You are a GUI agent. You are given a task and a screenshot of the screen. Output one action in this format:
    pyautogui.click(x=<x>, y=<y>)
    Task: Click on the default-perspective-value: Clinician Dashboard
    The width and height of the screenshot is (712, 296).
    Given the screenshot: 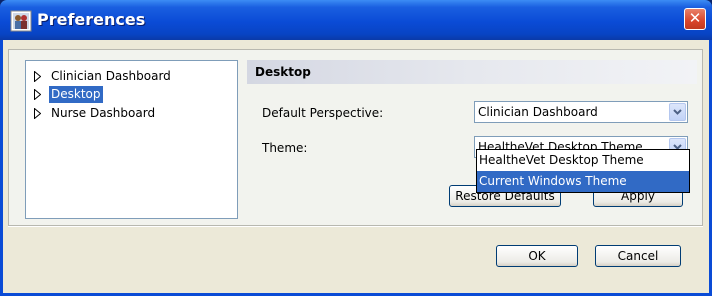 What is the action you would take?
    pyautogui.click(x=538, y=112)
    